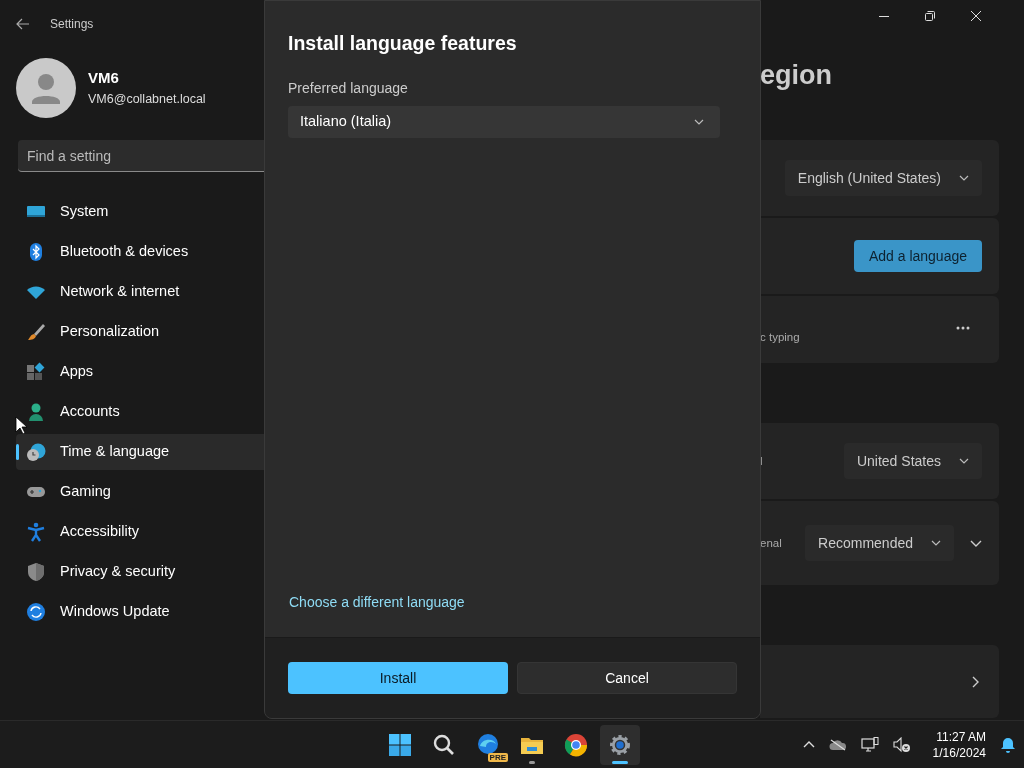 The image size is (1024, 768). What do you see at coordinates (104, 78) in the screenshot?
I see `account-name: VM6` at bounding box center [104, 78].